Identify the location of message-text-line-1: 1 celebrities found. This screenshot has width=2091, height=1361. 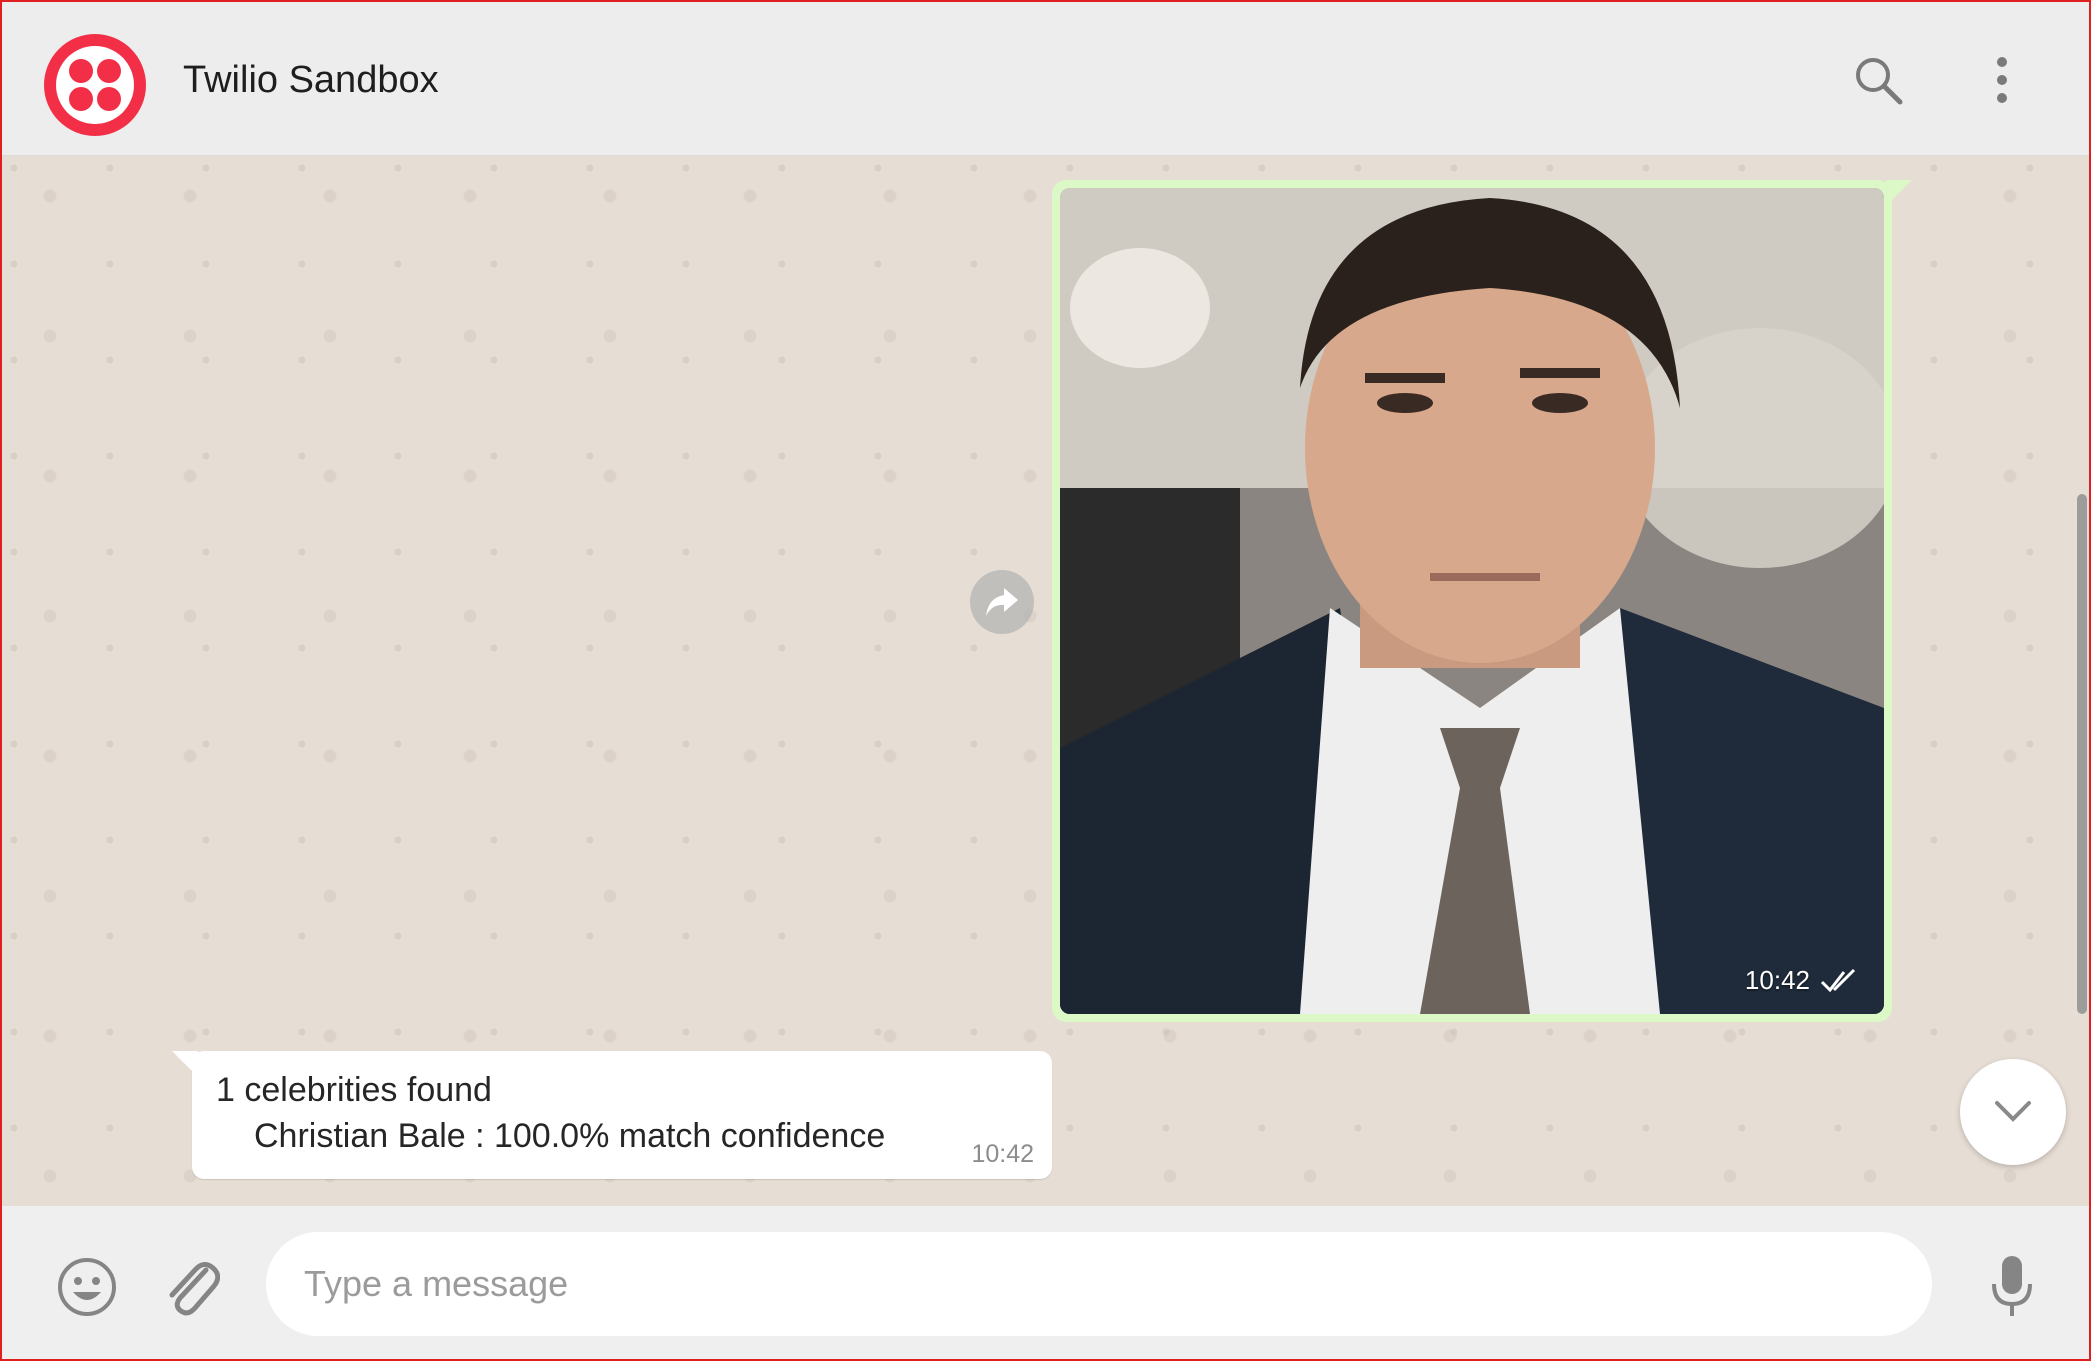
(354, 1090).